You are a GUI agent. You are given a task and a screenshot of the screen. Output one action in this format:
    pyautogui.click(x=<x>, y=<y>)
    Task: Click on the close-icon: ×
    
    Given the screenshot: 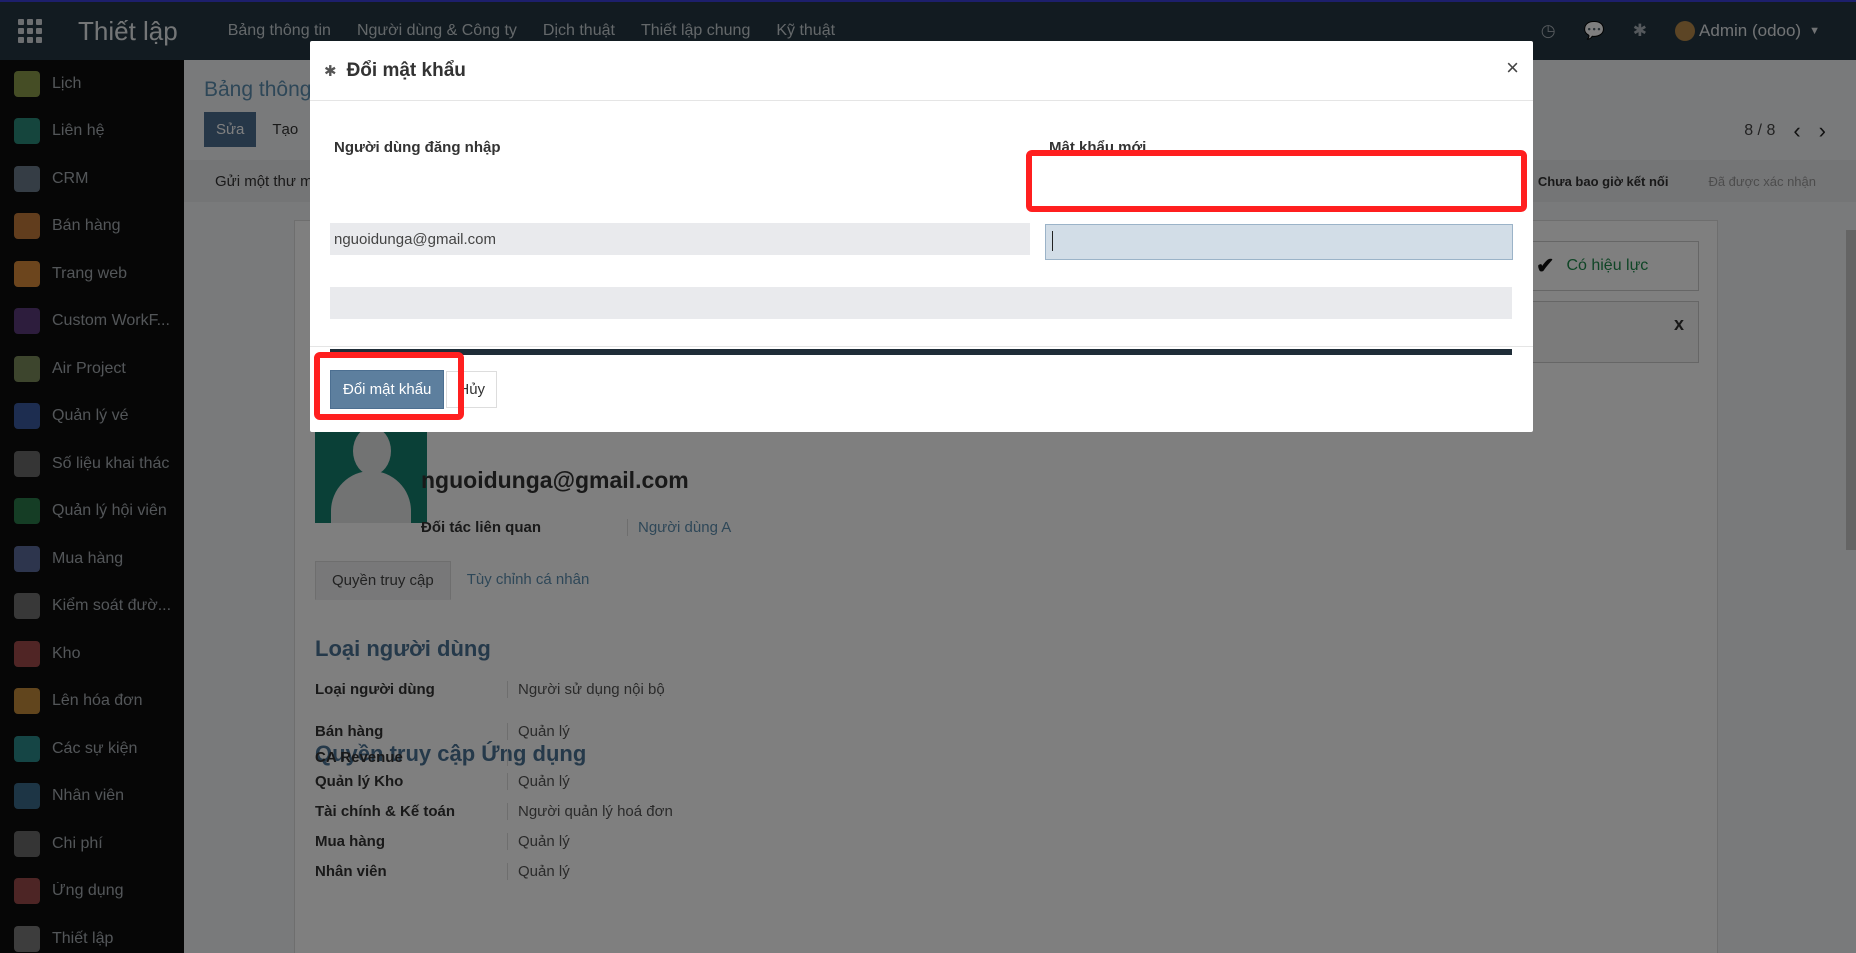 What is the action you would take?
    pyautogui.click(x=1512, y=68)
    